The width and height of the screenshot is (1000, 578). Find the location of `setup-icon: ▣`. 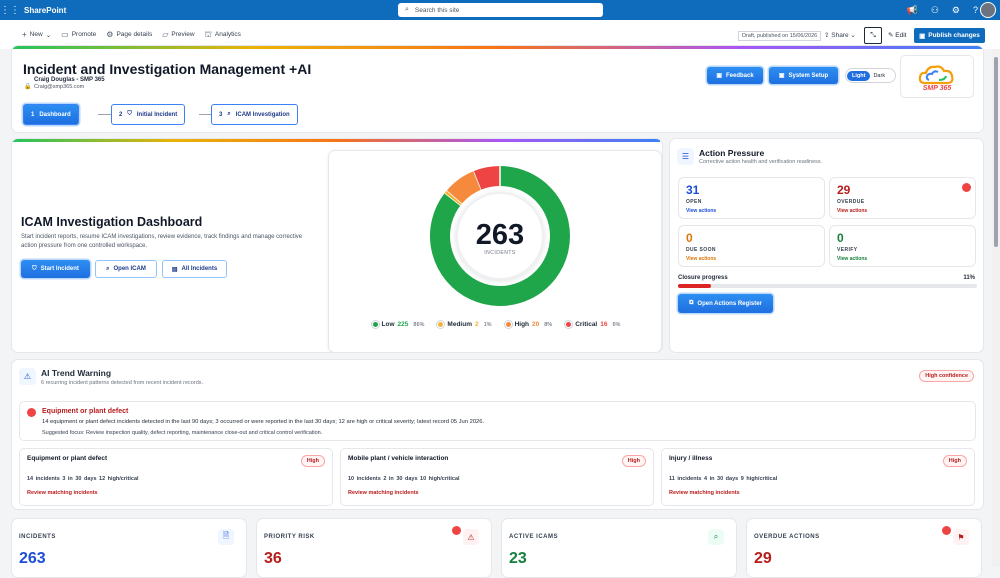

setup-icon: ▣ is located at coordinates (781, 76).